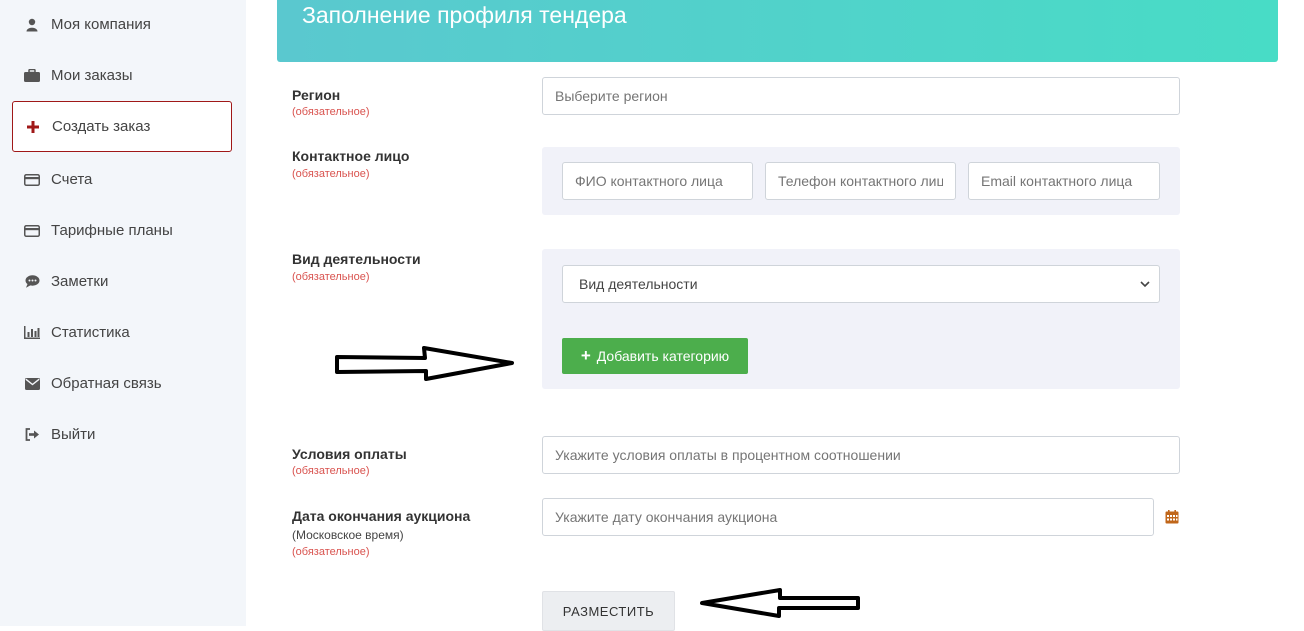 The width and height of the screenshot is (1304, 631). What do you see at coordinates (32, 384) in the screenshot?
I see `envelope-icon` at bounding box center [32, 384].